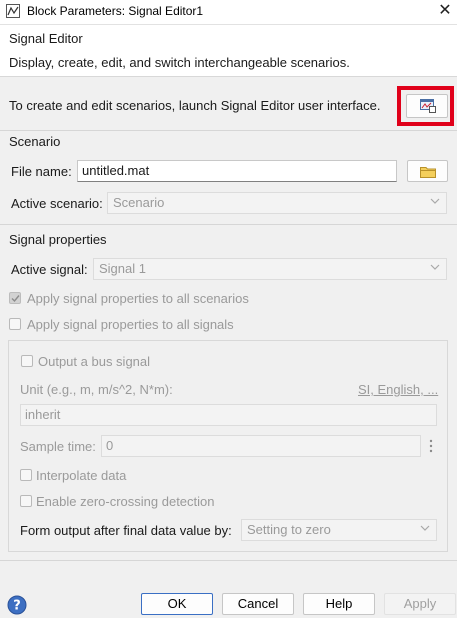  I want to click on apply-all-signals-label: Apply signal properties to all signals, so click(130, 324).